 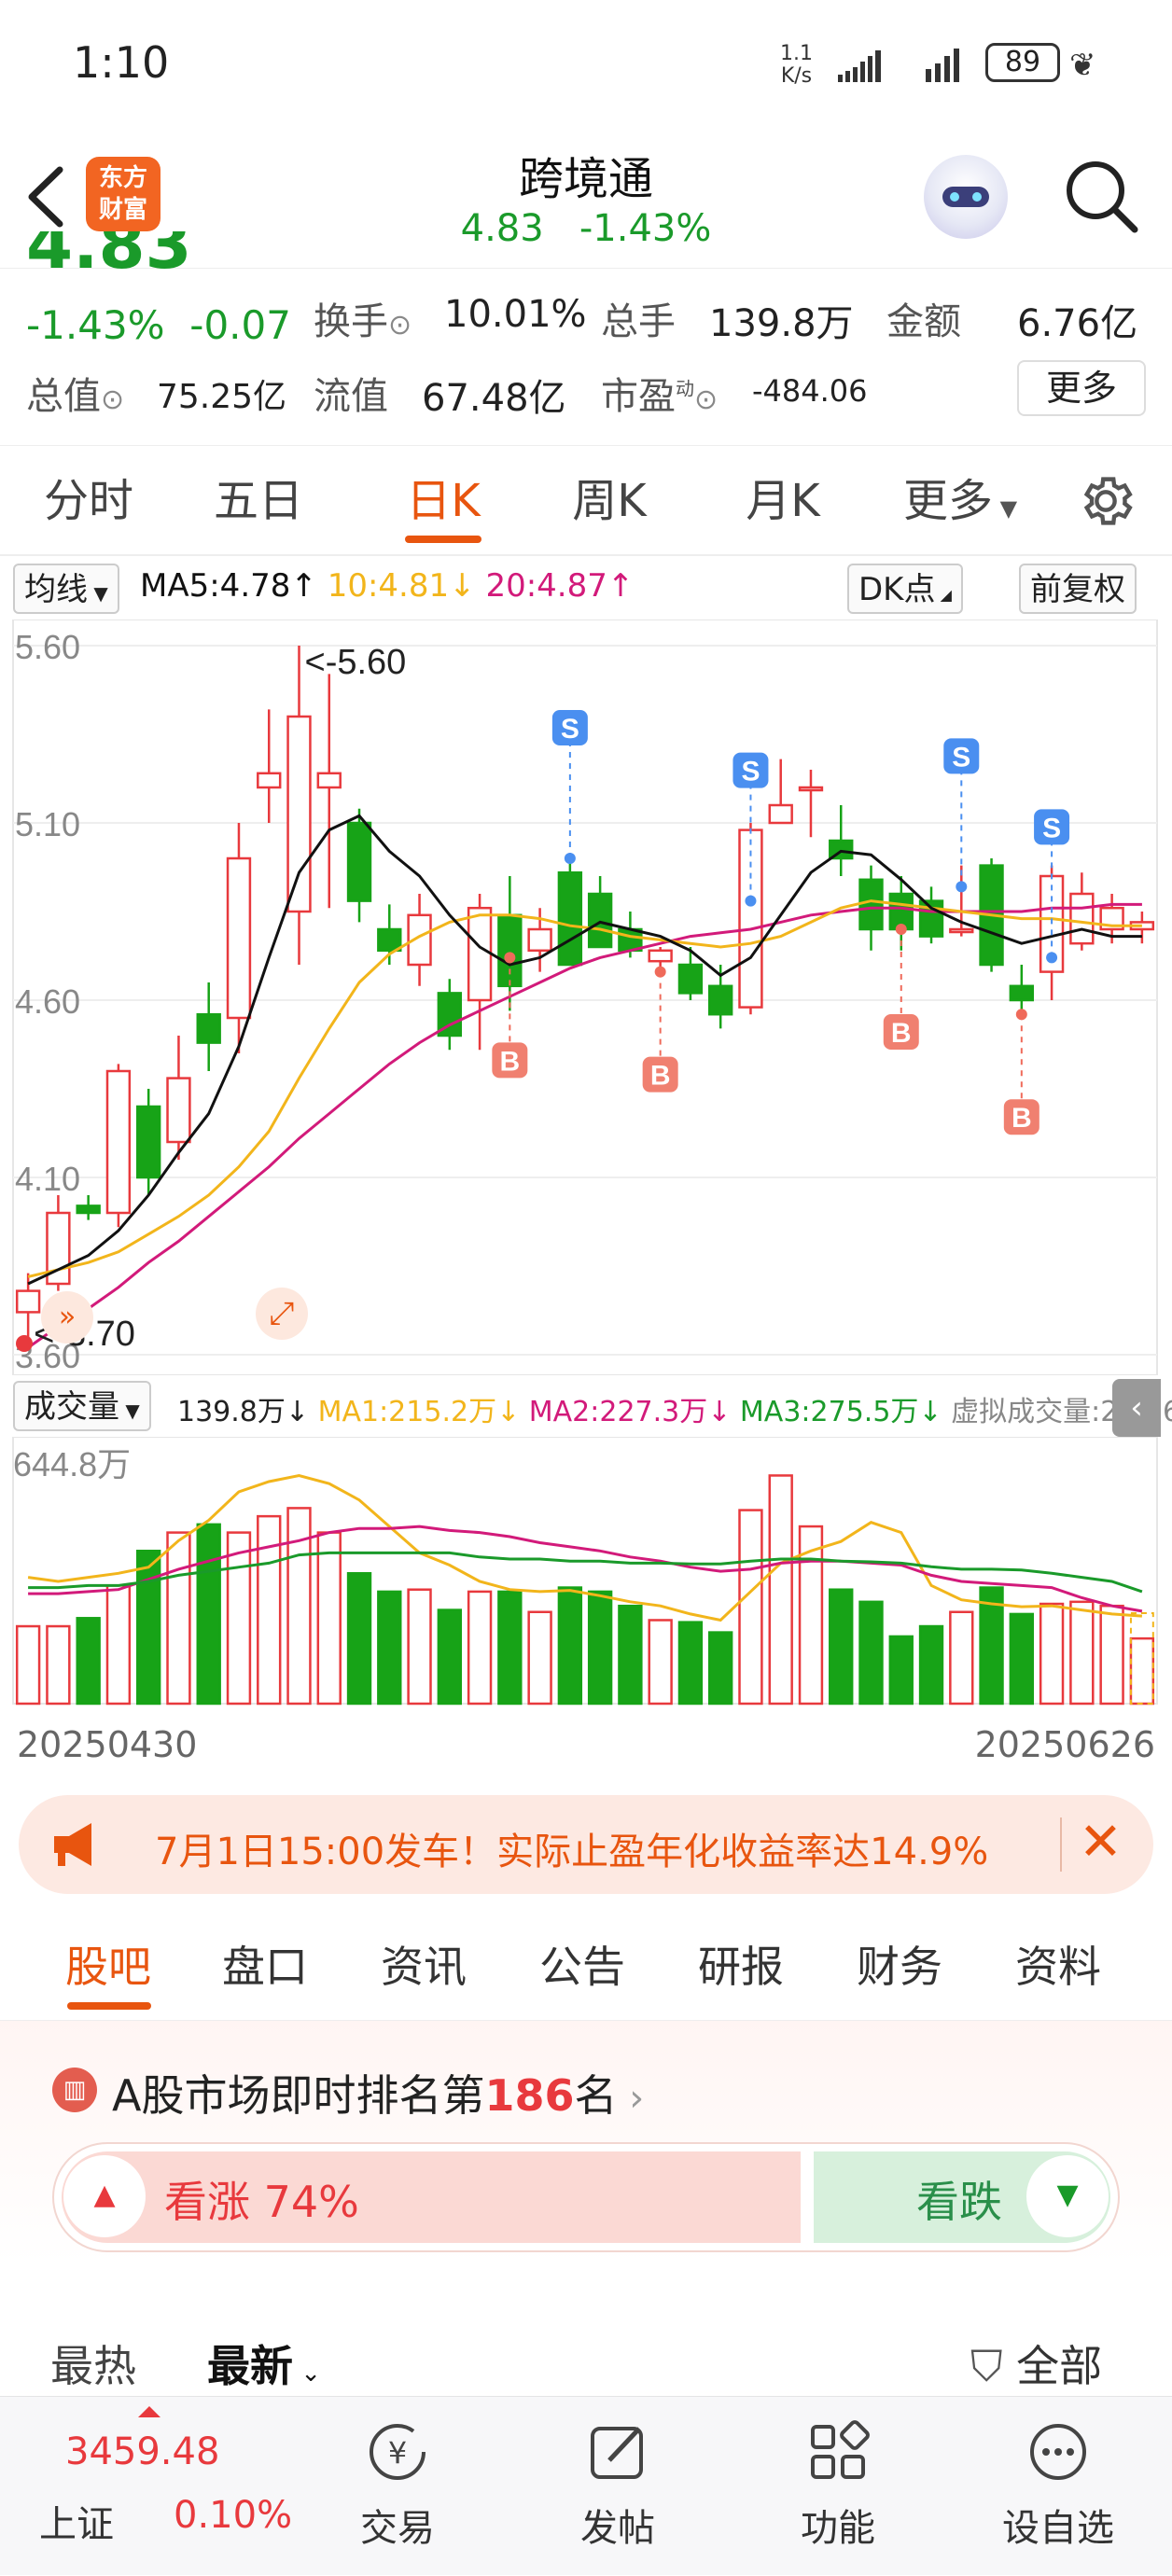 What do you see at coordinates (838, 2486) in the screenshot?
I see `nav-function: 功能` at bounding box center [838, 2486].